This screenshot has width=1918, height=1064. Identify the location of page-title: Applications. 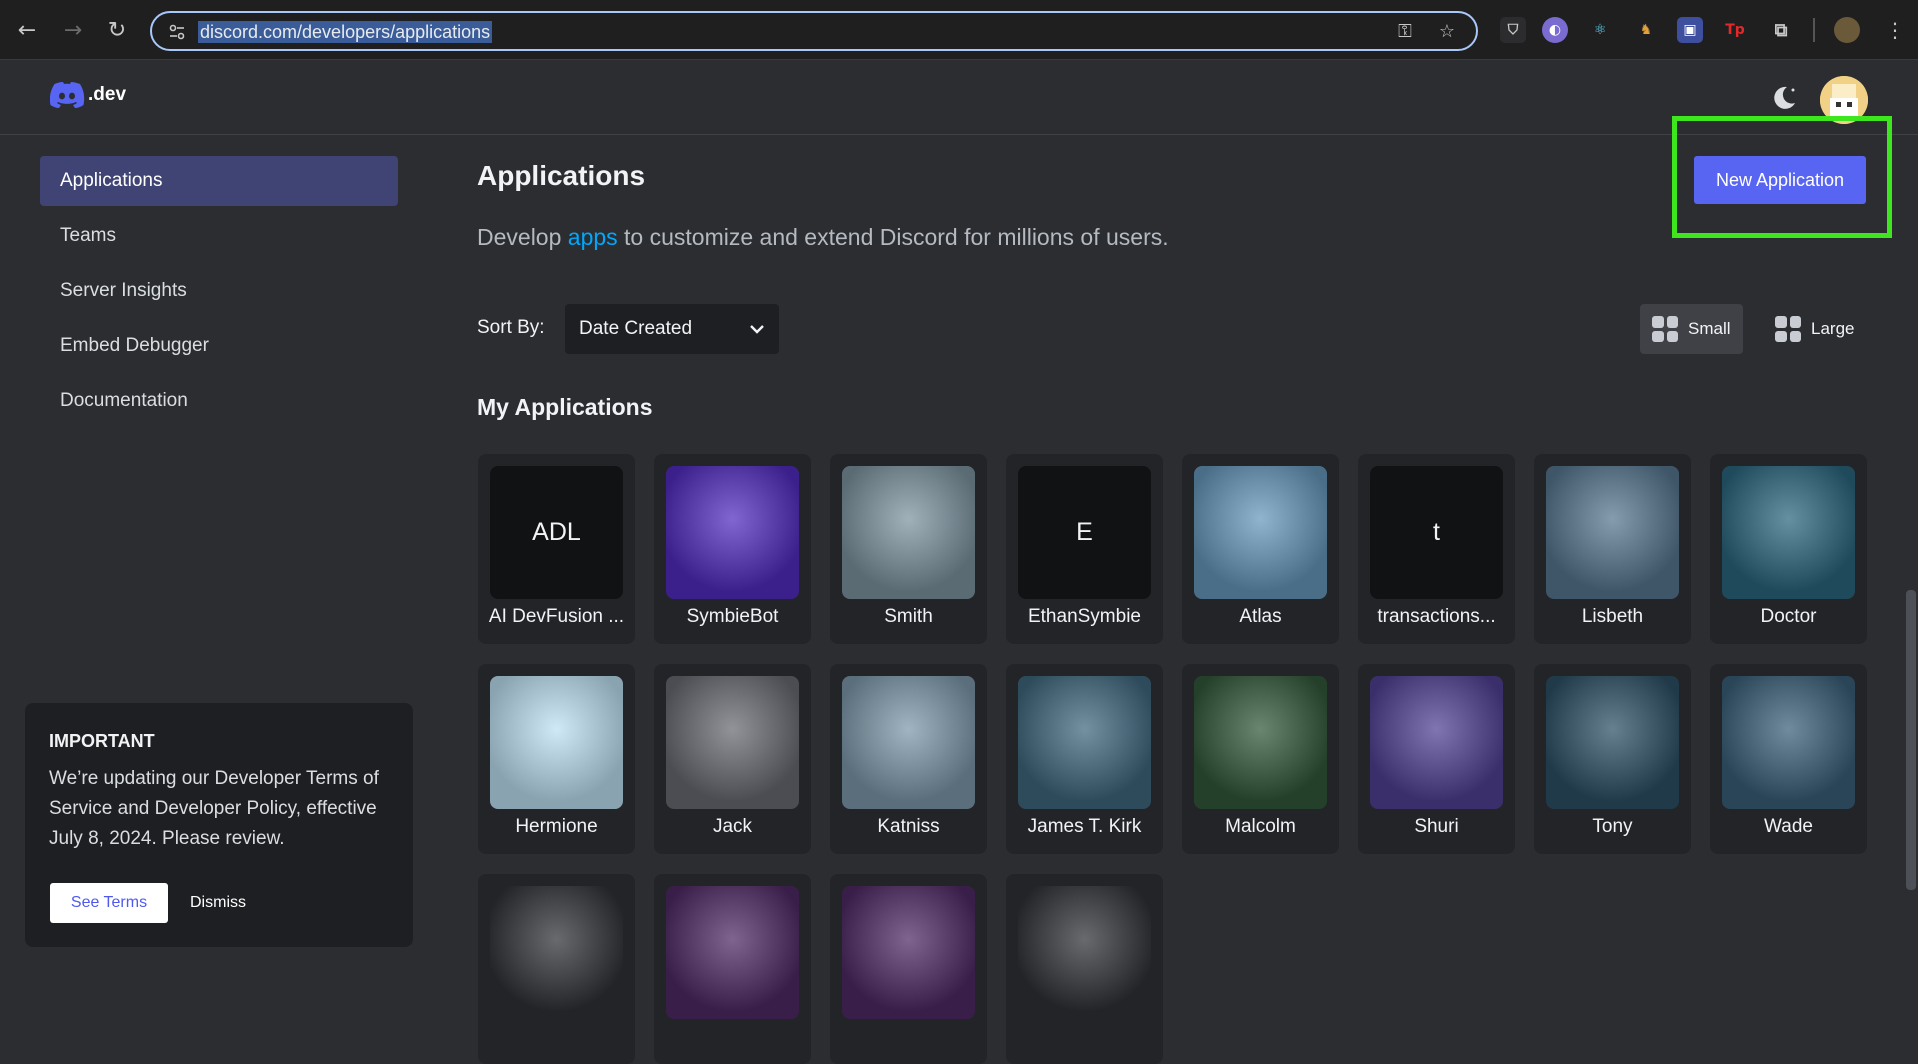
(561, 175).